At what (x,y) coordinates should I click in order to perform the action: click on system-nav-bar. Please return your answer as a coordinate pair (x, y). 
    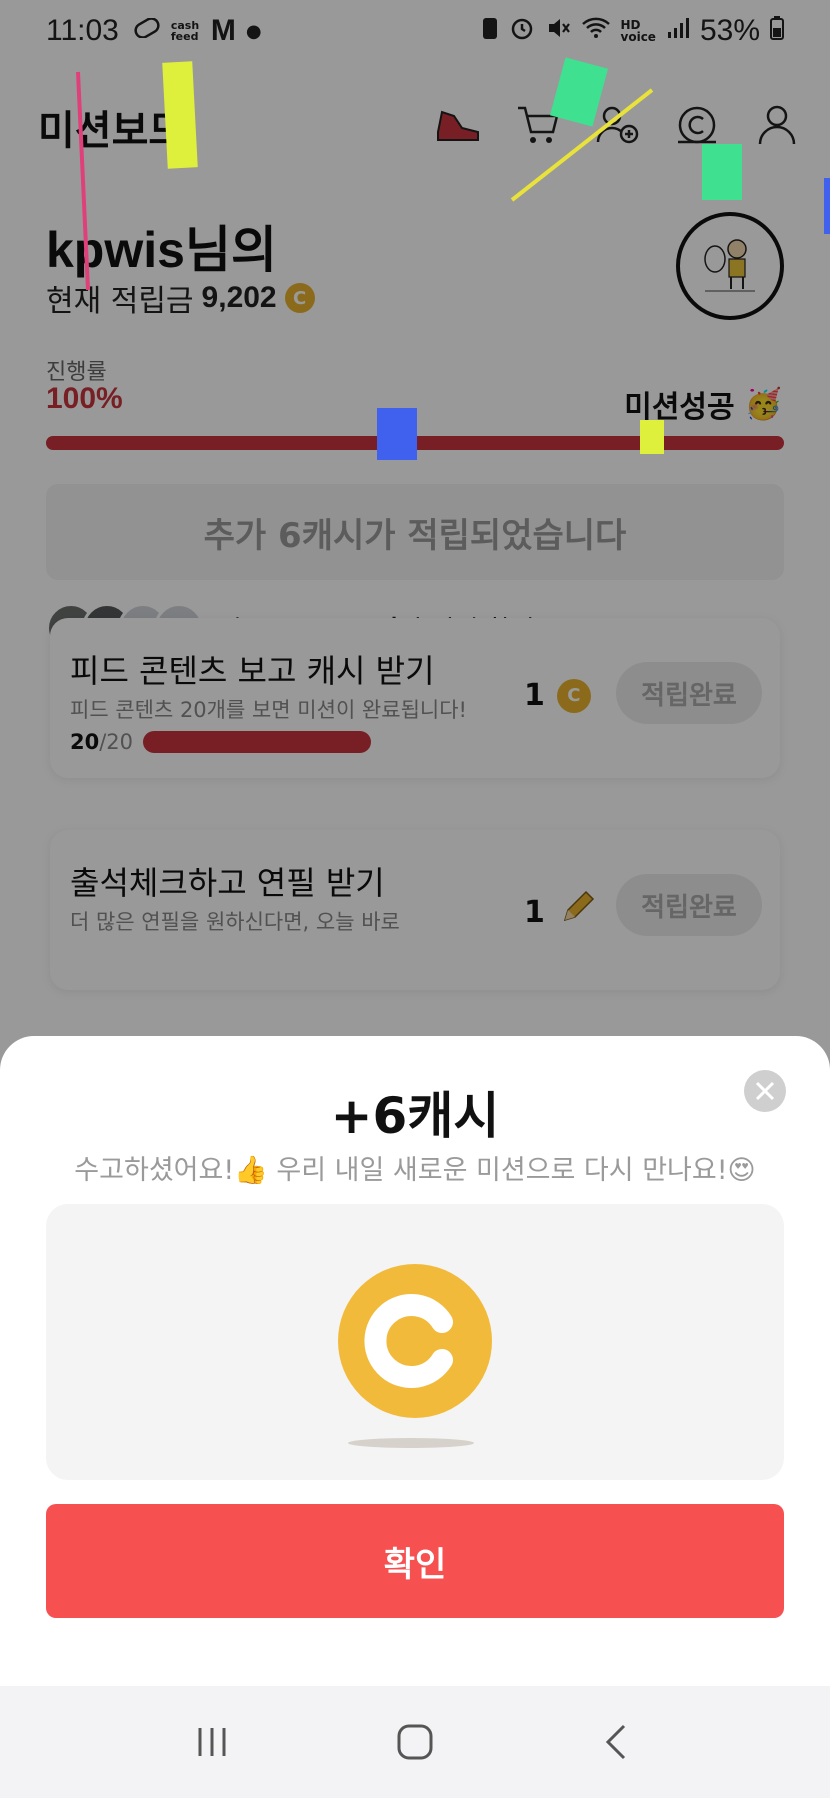
    Looking at the image, I should click on (415, 1742).